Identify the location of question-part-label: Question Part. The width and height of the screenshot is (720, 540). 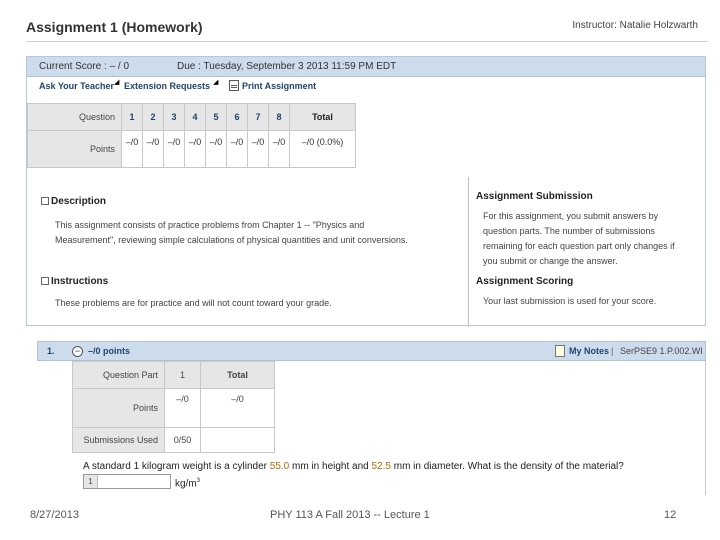
(118, 375).